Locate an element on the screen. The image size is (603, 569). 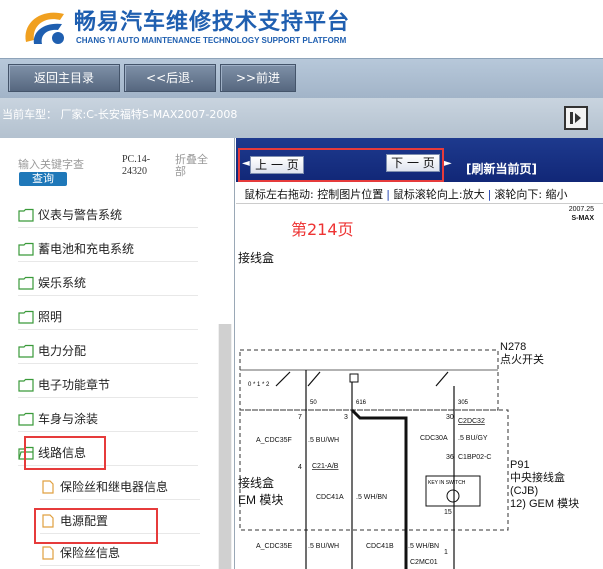
tree-item-label: 电子功能章节 is located at coordinates (74, 385).